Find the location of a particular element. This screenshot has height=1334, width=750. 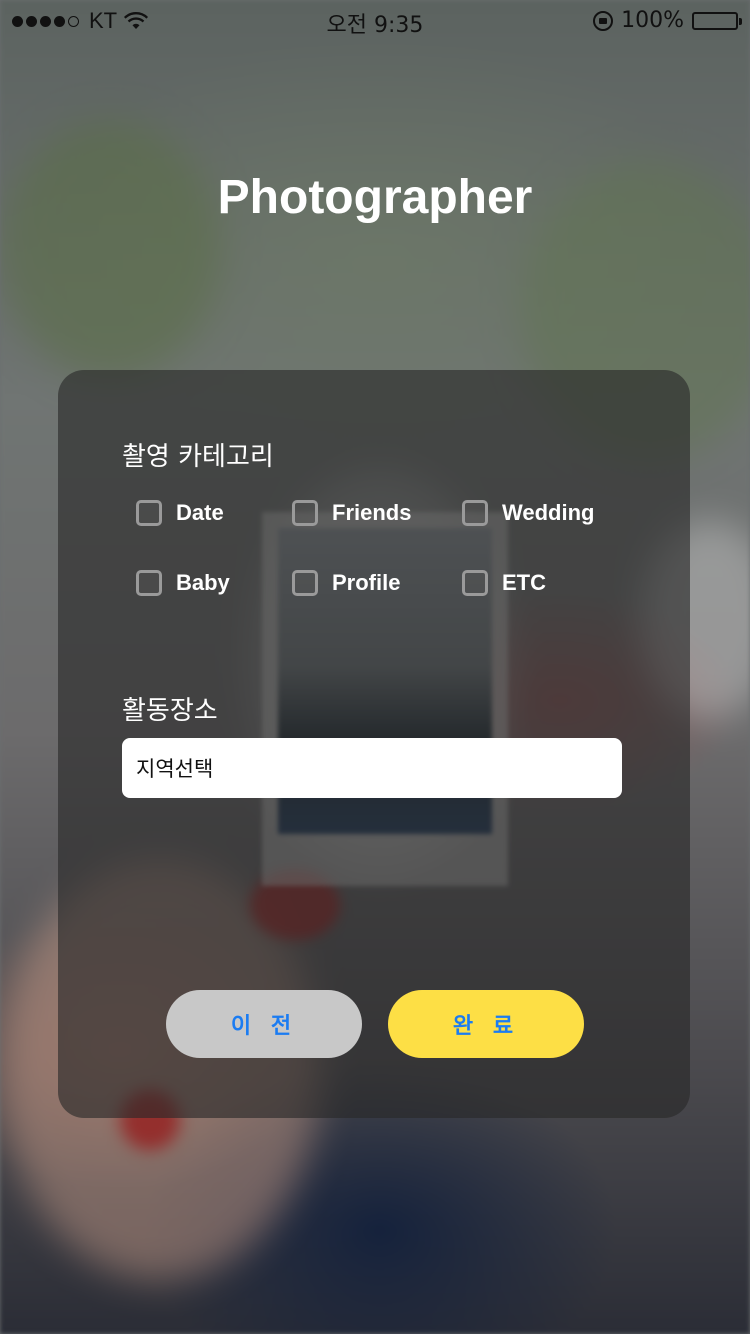

category-option-baby: Baby is located at coordinates (183, 583).